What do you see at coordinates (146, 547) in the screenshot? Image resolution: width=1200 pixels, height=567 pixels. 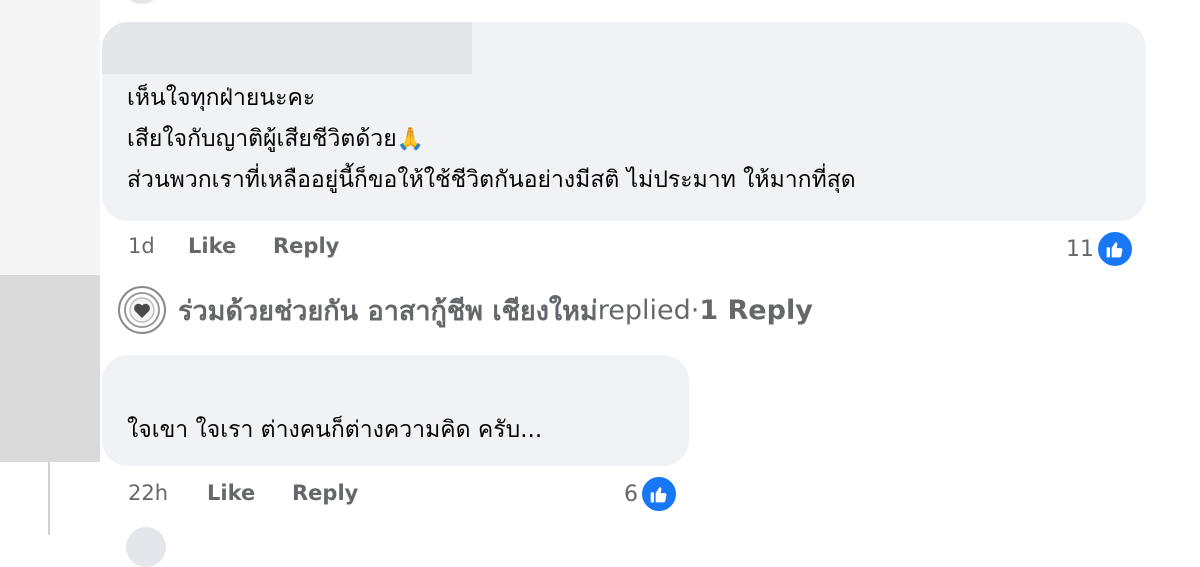 I see `next-avatar` at bounding box center [146, 547].